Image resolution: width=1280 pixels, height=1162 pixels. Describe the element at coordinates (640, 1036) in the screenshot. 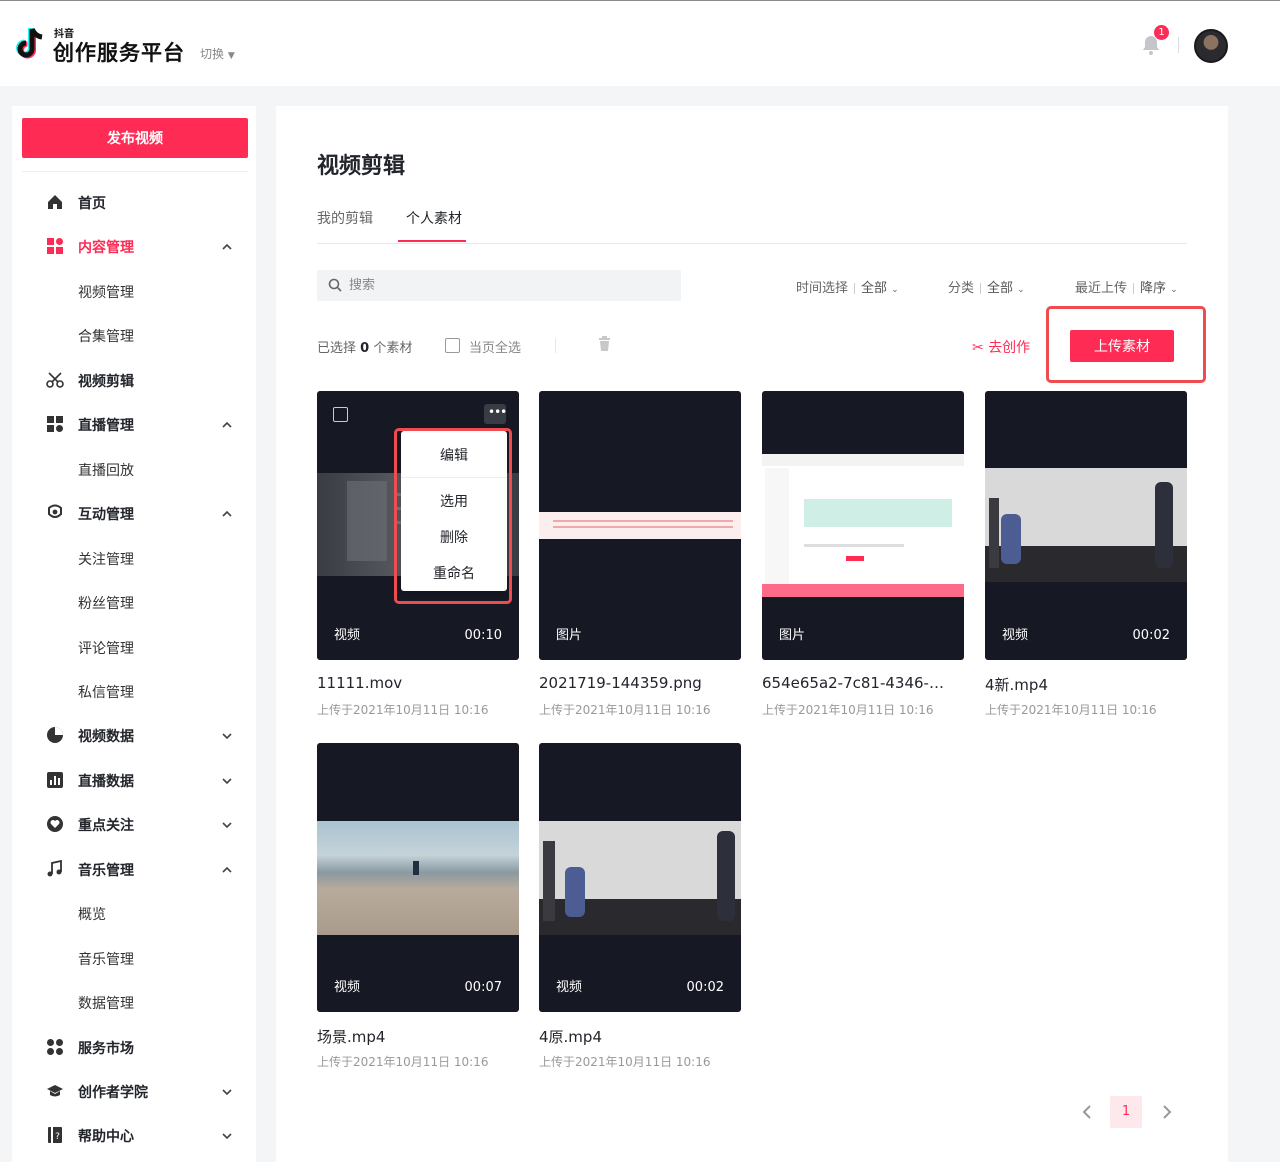

I see `asset-name: 4原.mp4` at that location.